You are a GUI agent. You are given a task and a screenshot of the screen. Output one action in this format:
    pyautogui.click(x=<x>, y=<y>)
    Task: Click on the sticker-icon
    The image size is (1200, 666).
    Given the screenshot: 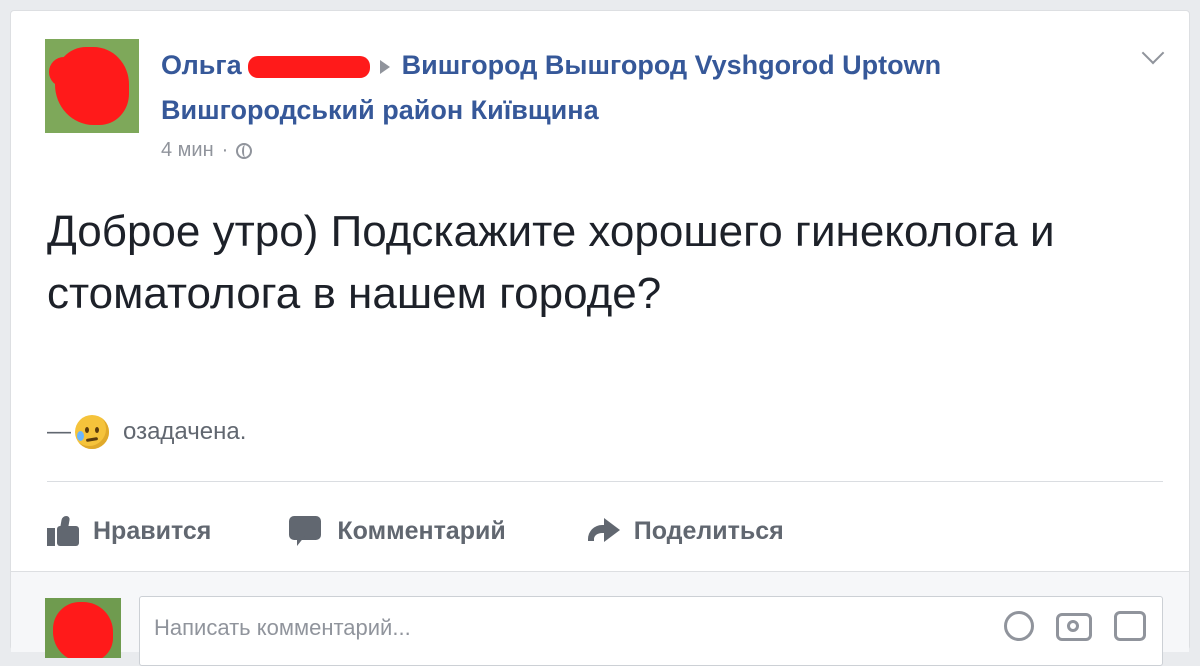 What is the action you would take?
    pyautogui.click(x=1130, y=626)
    